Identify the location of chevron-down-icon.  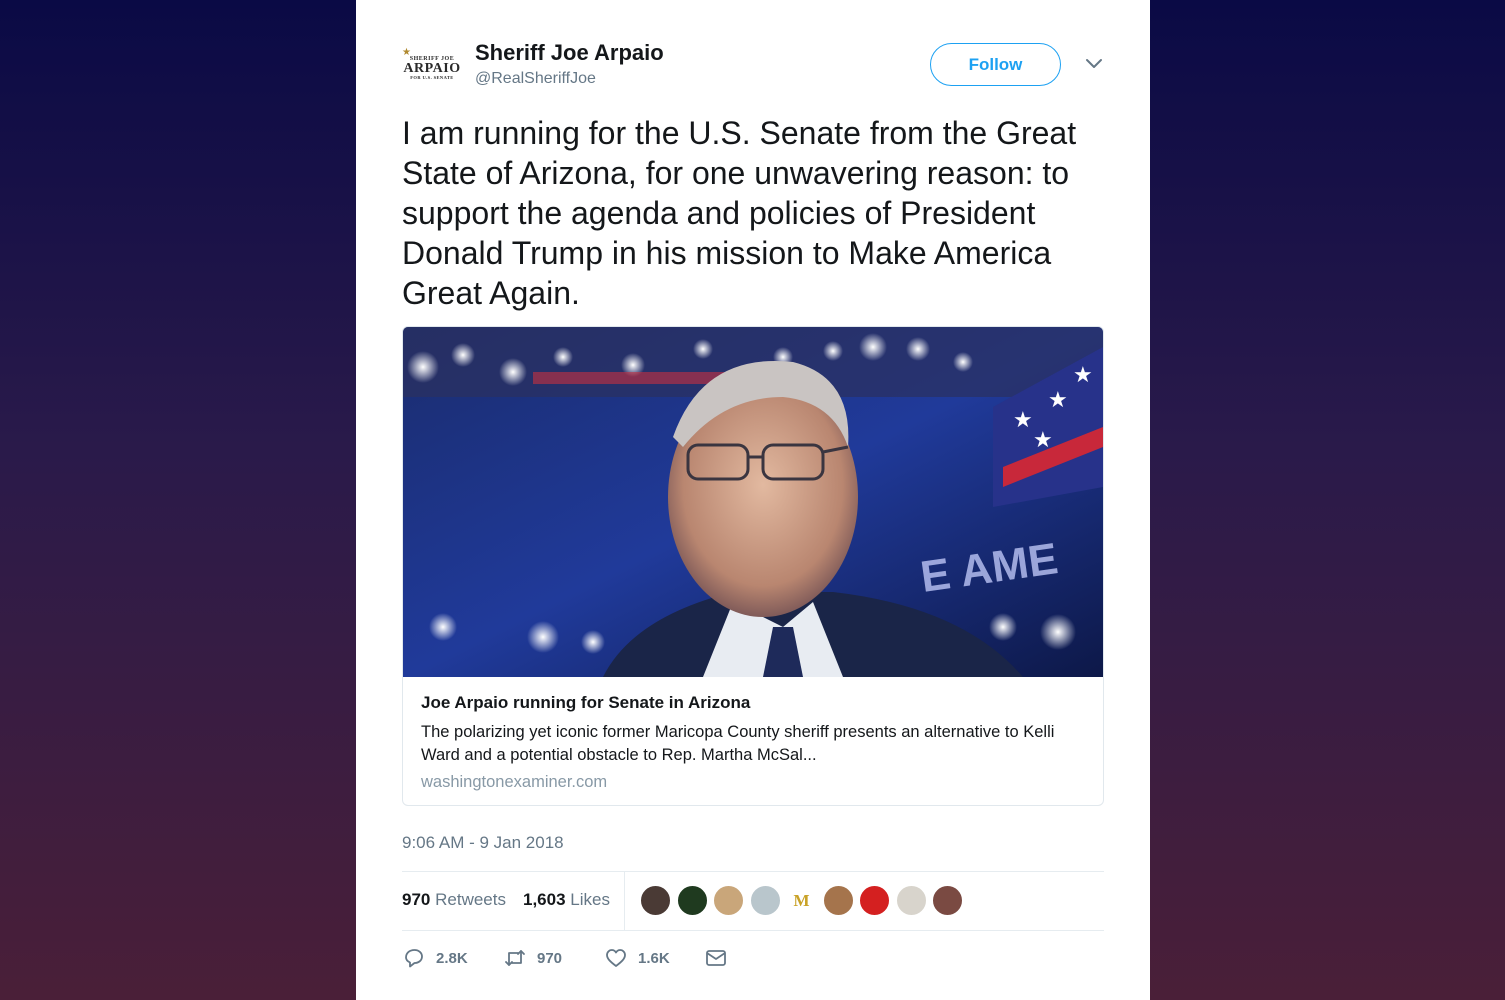
(1094, 63).